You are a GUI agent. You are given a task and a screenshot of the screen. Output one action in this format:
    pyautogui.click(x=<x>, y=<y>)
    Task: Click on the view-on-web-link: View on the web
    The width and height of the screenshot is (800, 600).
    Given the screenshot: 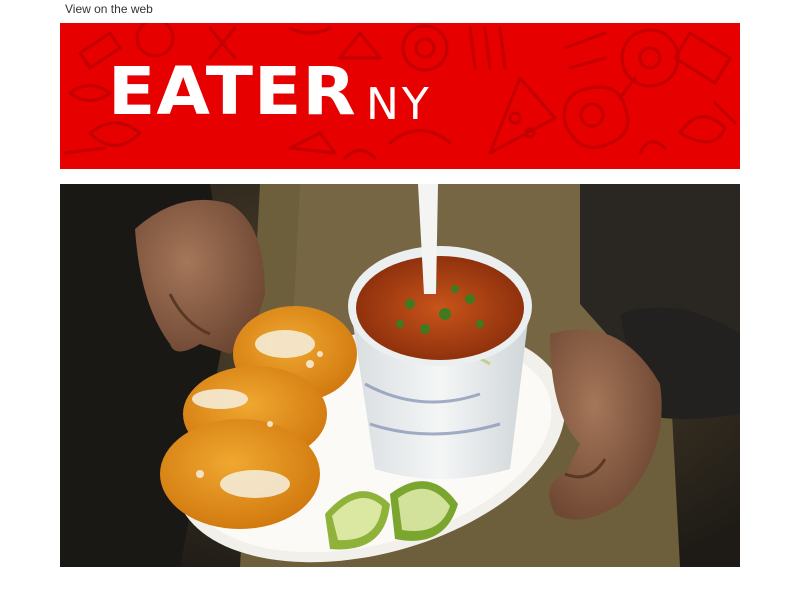 What is the action you would take?
    pyautogui.click(x=109, y=9)
    